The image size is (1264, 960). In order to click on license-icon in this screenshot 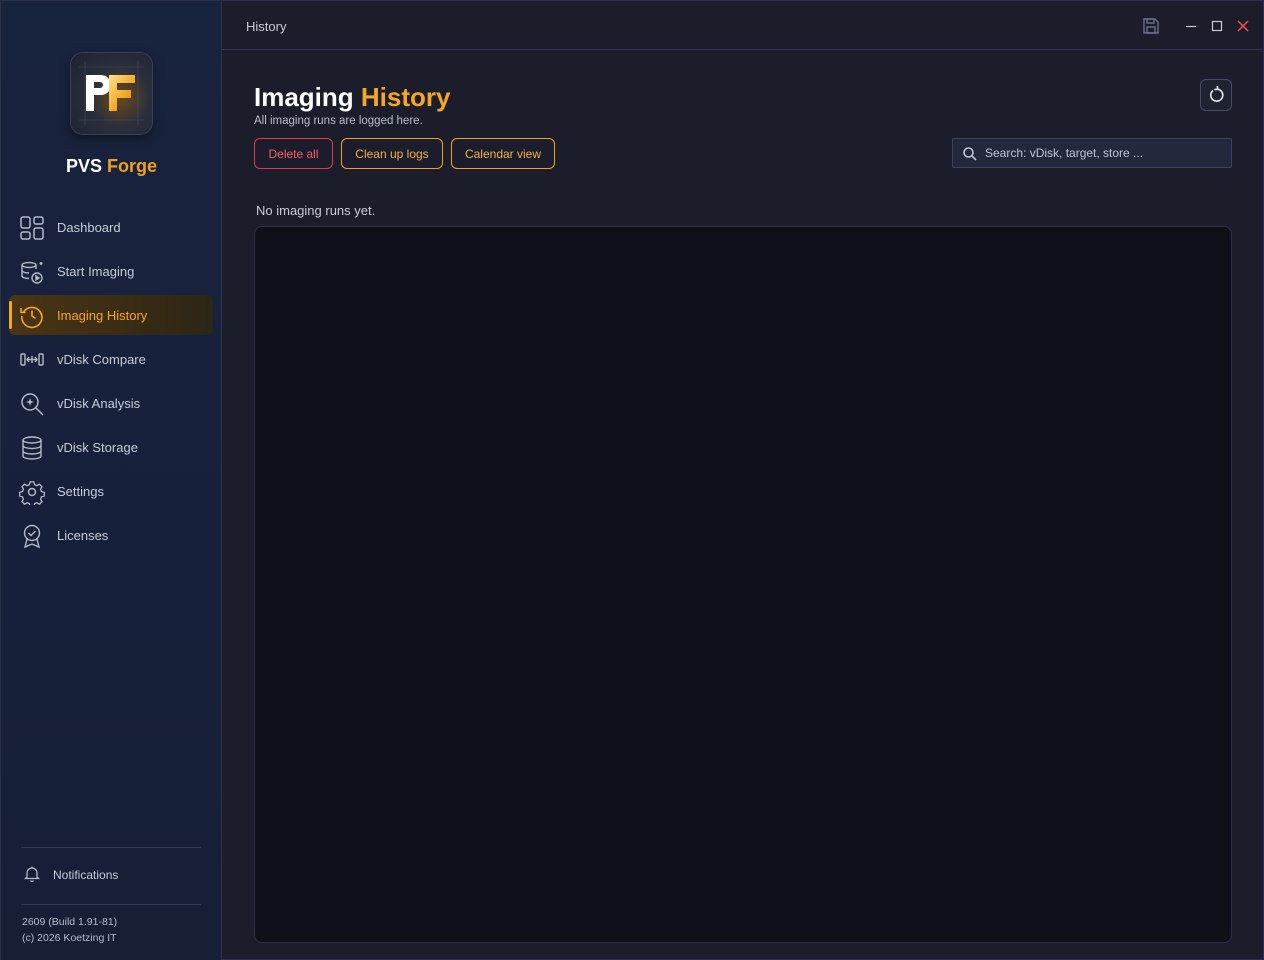, I will do `click(32, 536)`.